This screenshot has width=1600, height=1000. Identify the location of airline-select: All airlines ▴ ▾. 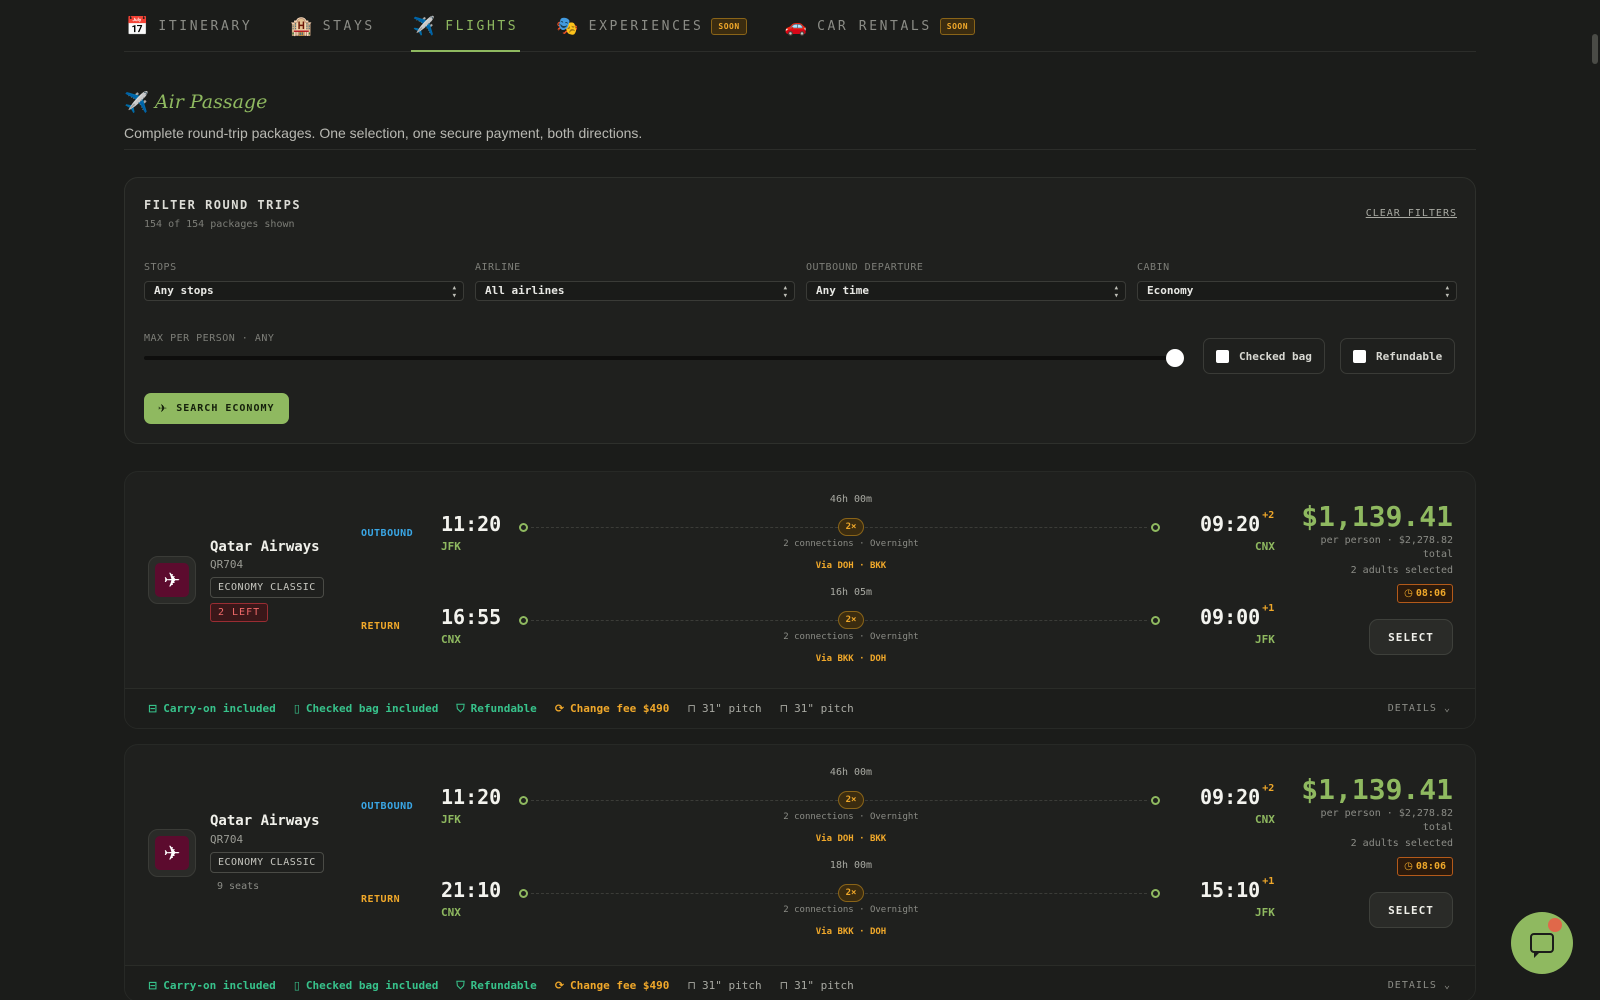
(635, 291).